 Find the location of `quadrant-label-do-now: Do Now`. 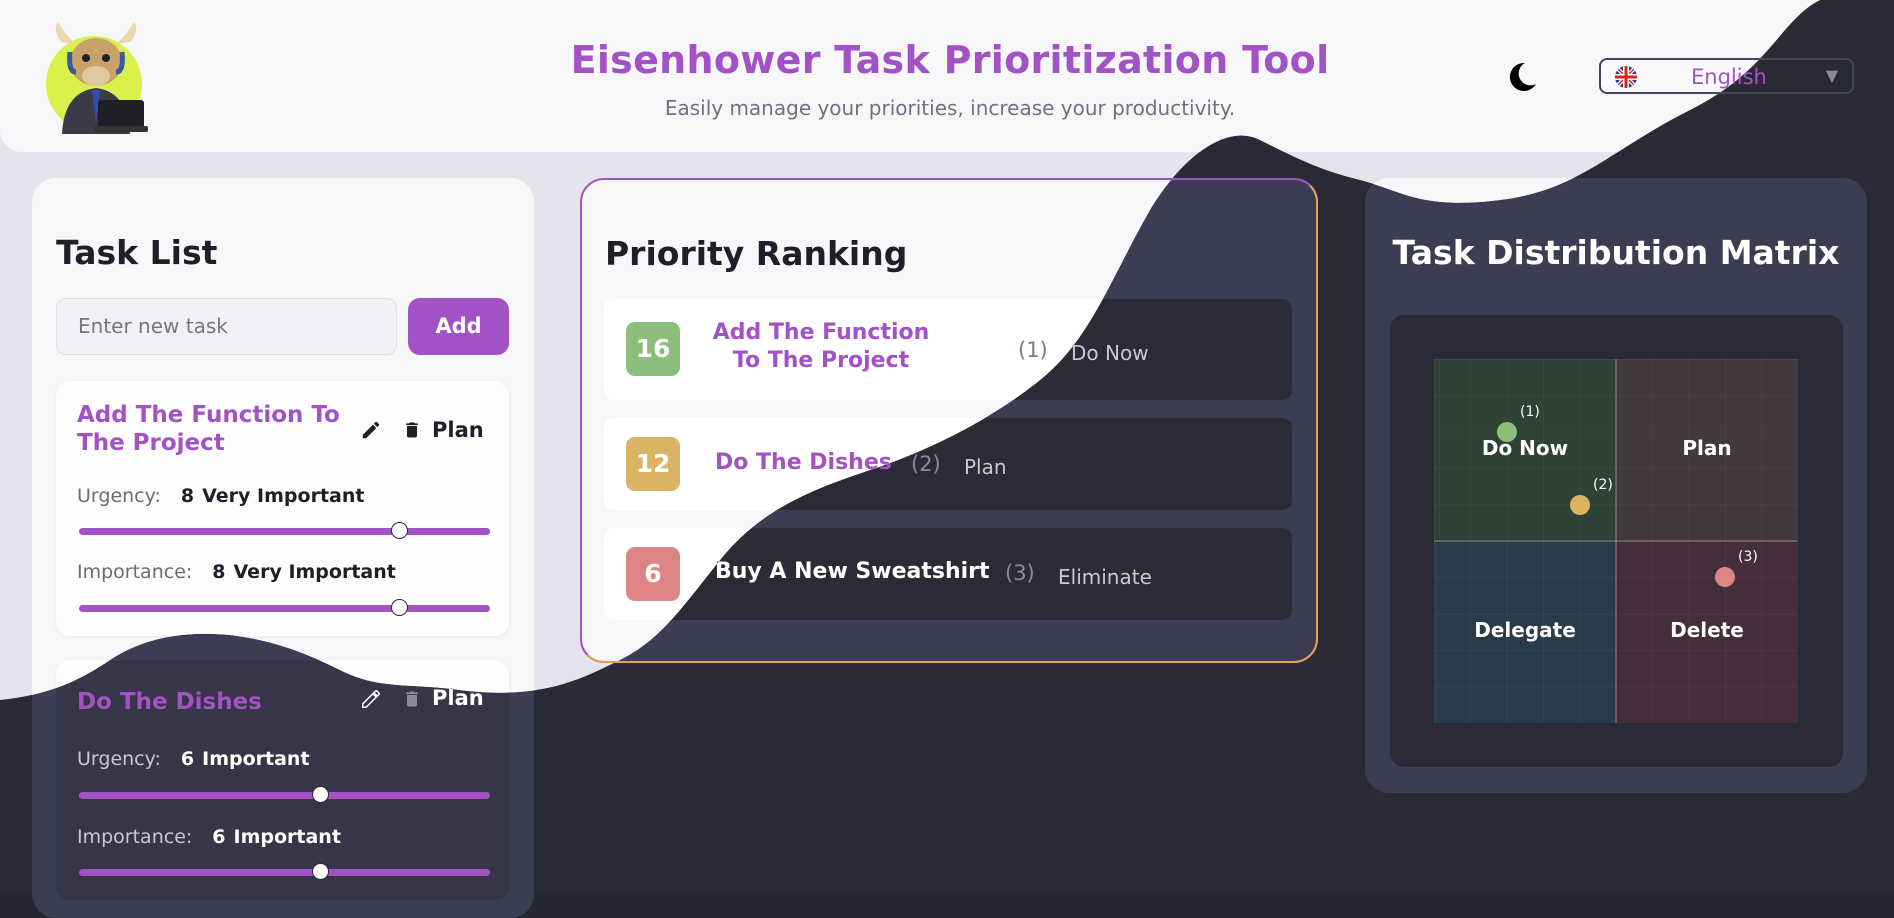

quadrant-label-do-now: Do Now is located at coordinates (1525, 448).